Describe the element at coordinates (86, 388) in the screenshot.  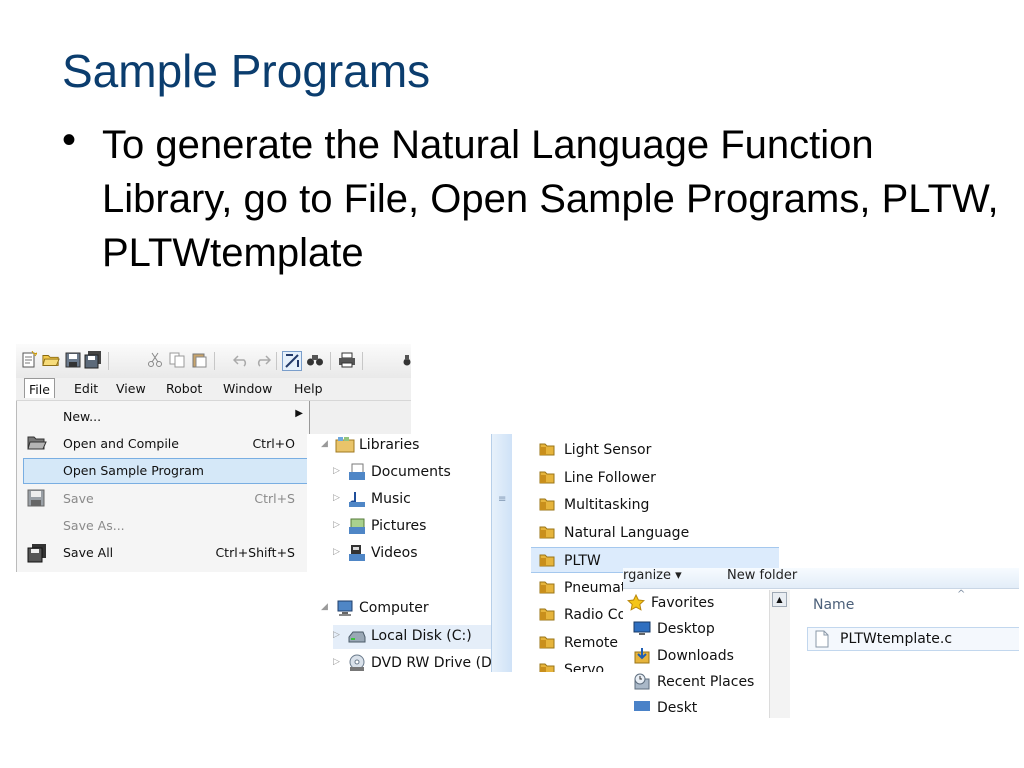
I see `menu-edit: Edit` at that location.